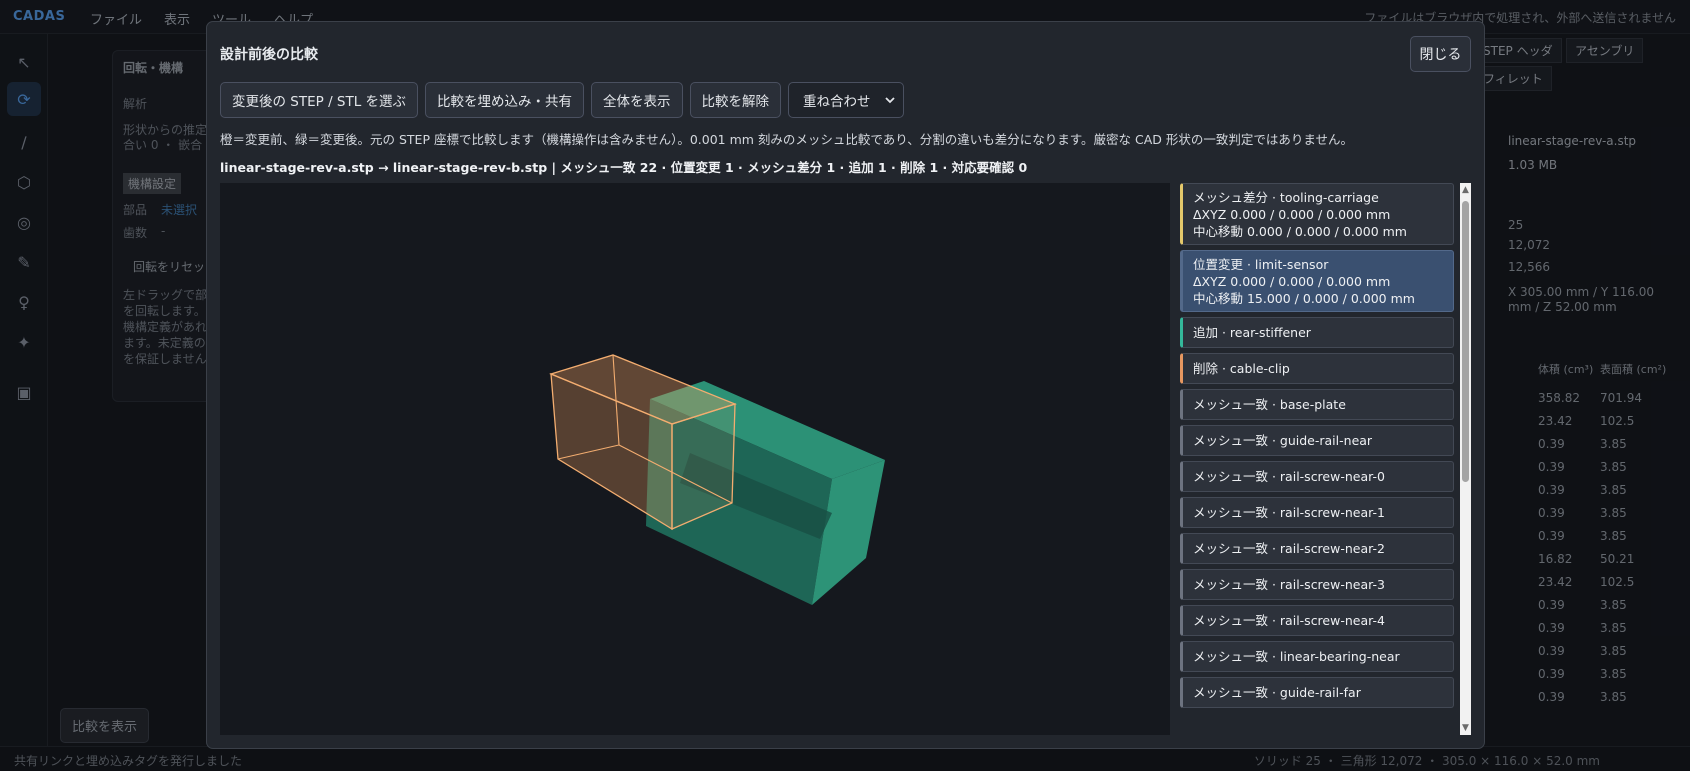 The width and height of the screenshot is (1690, 771). I want to click on diff-item-title: メッシュ差分 · tooling-carriage, so click(1286, 197).